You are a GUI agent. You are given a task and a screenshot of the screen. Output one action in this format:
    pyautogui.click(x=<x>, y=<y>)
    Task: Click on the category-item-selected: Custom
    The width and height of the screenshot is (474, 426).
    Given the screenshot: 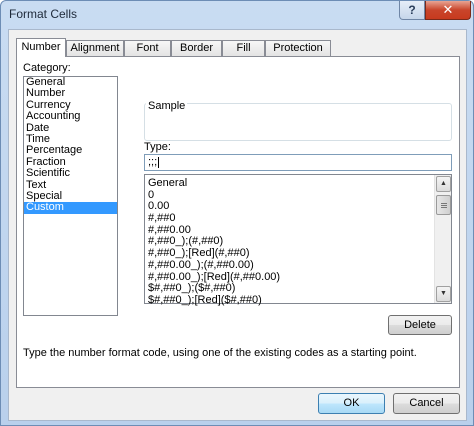 What is the action you would take?
    pyautogui.click(x=70, y=207)
    